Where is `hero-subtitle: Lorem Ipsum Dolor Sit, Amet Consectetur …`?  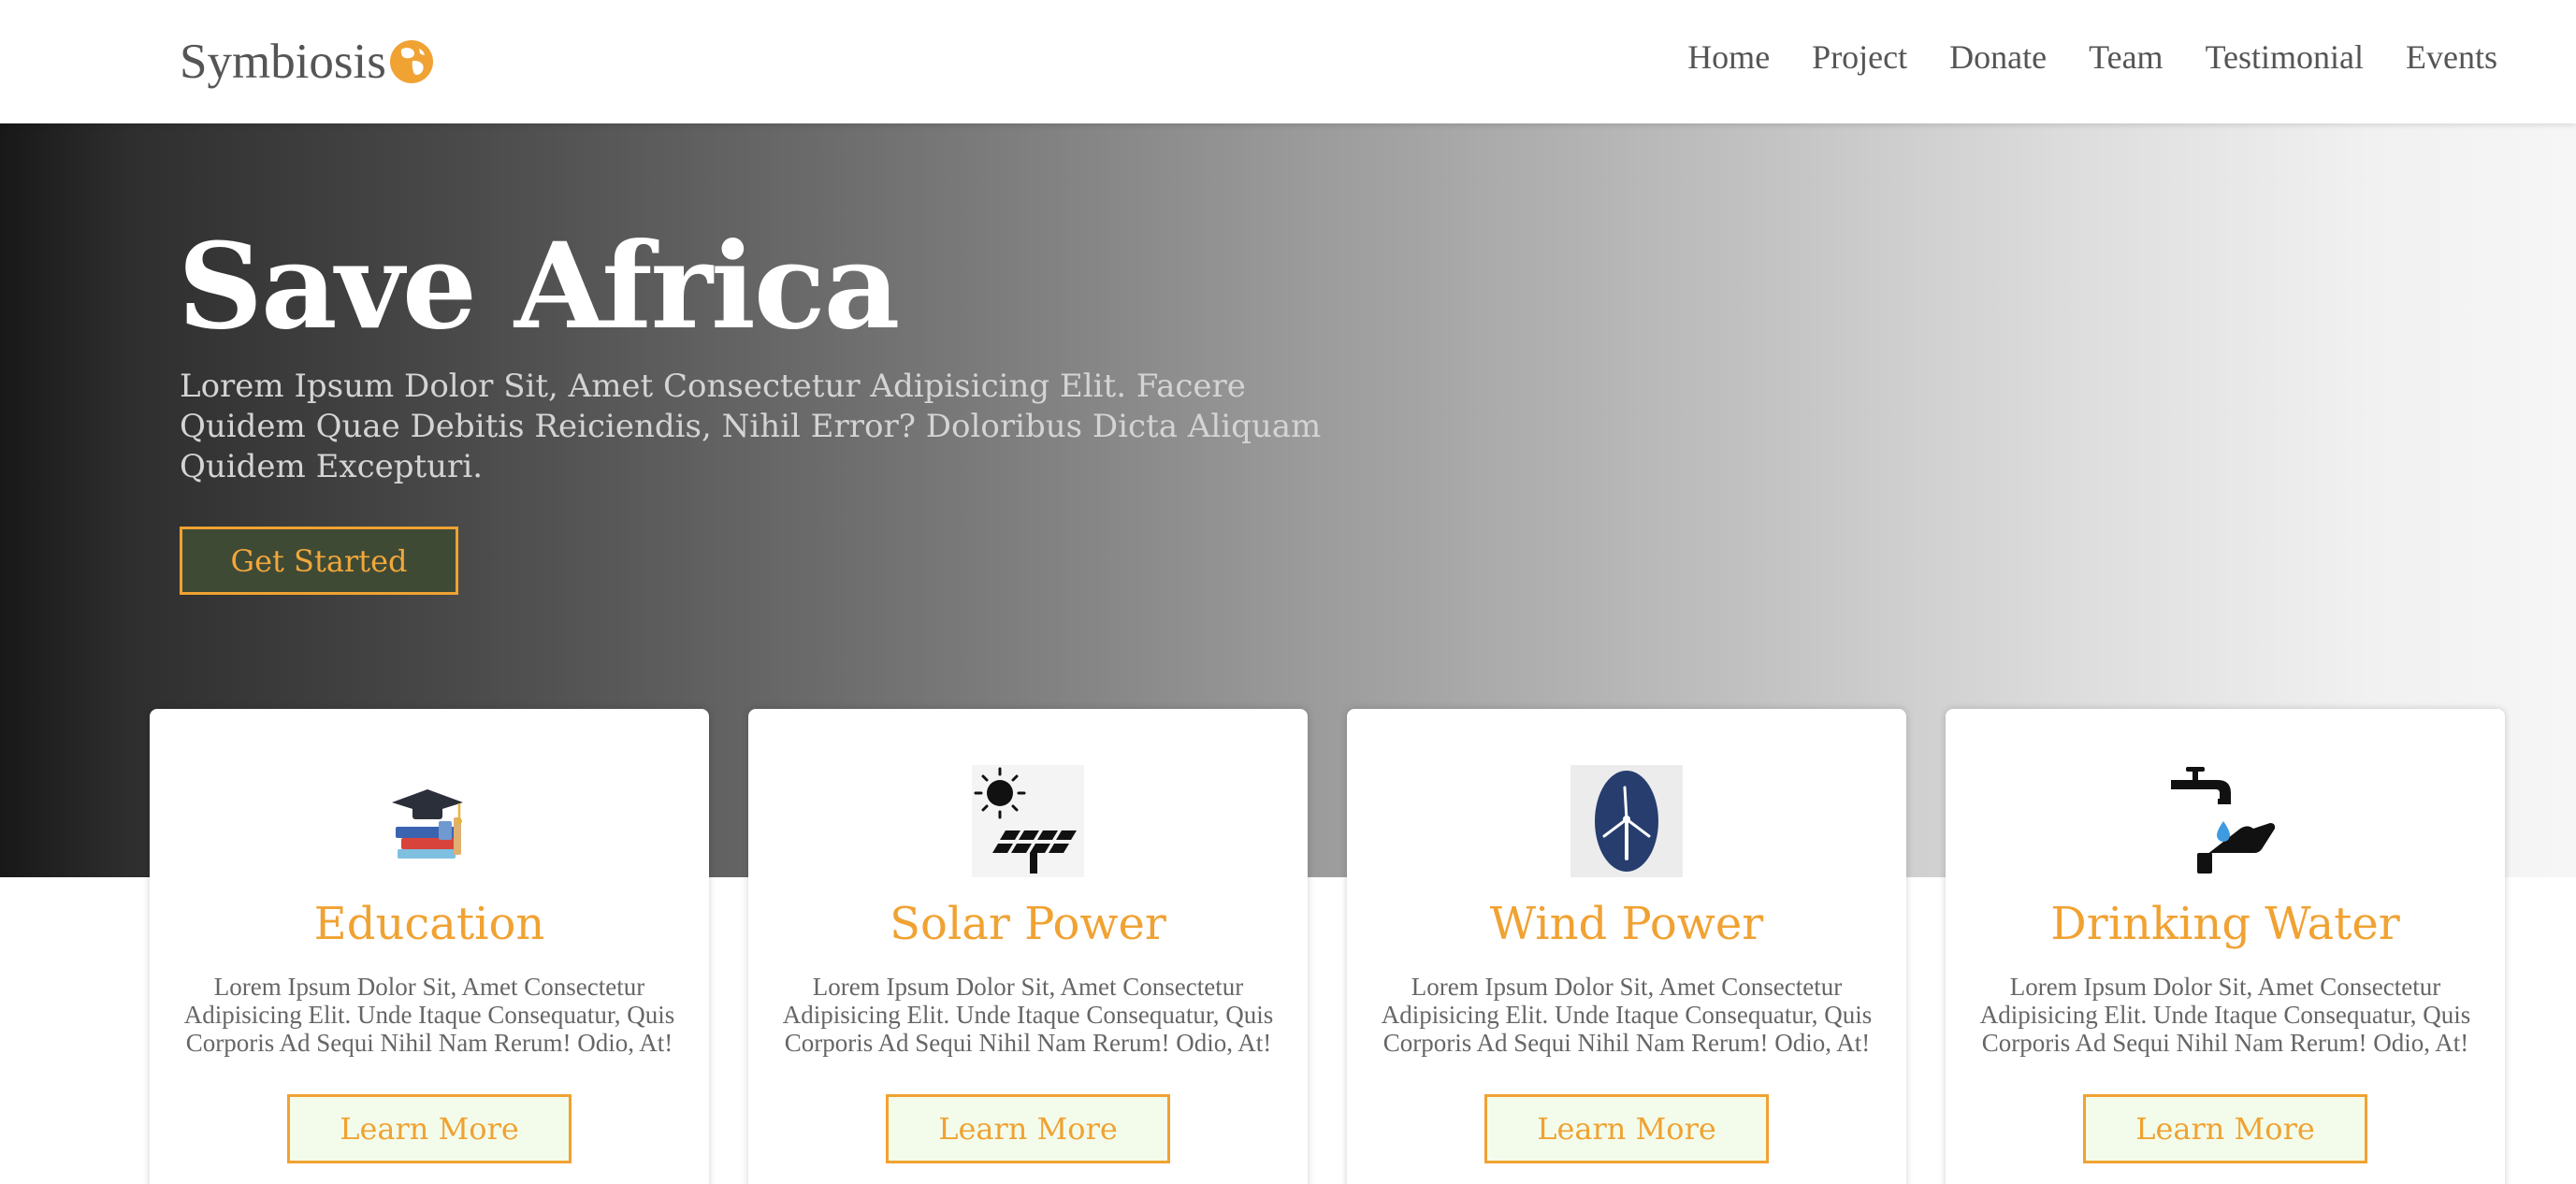 hero-subtitle: Lorem Ipsum Dolor Sit, Amet Consectetur … is located at coordinates (751, 427).